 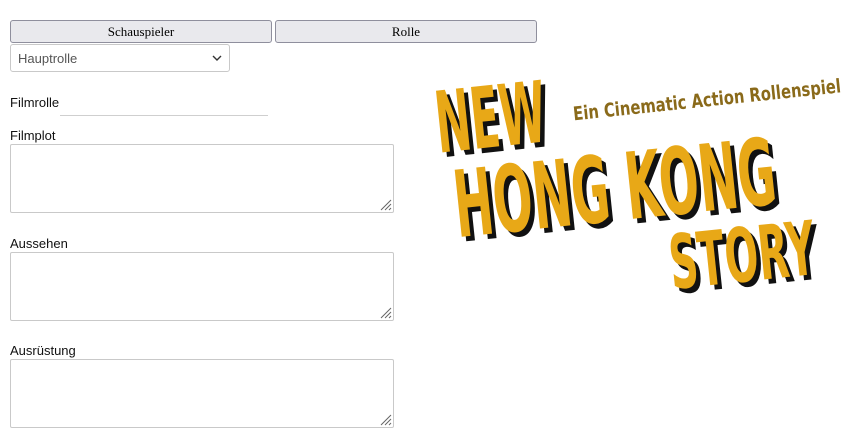 I want to click on tab-schauspieler: Schauspieler, so click(x=141, y=31).